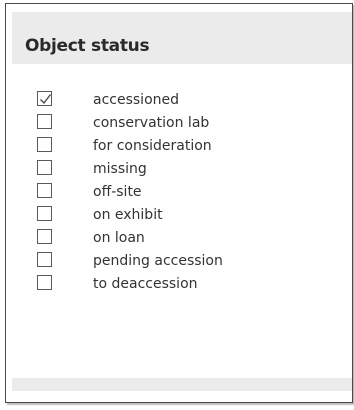  Describe the element at coordinates (158, 261) in the screenshot. I see `status-option-label: pending accession` at that location.